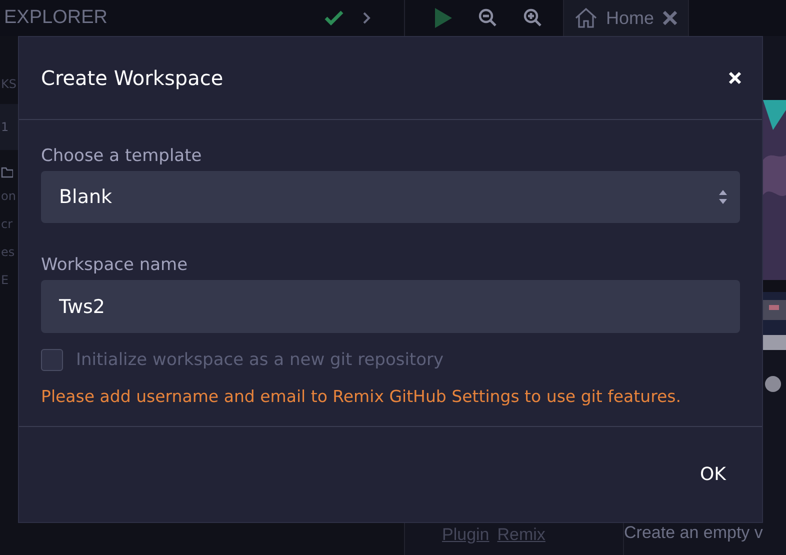  Describe the element at coordinates (4, 280) in the screenshot. I see `file-item: E` at that location.